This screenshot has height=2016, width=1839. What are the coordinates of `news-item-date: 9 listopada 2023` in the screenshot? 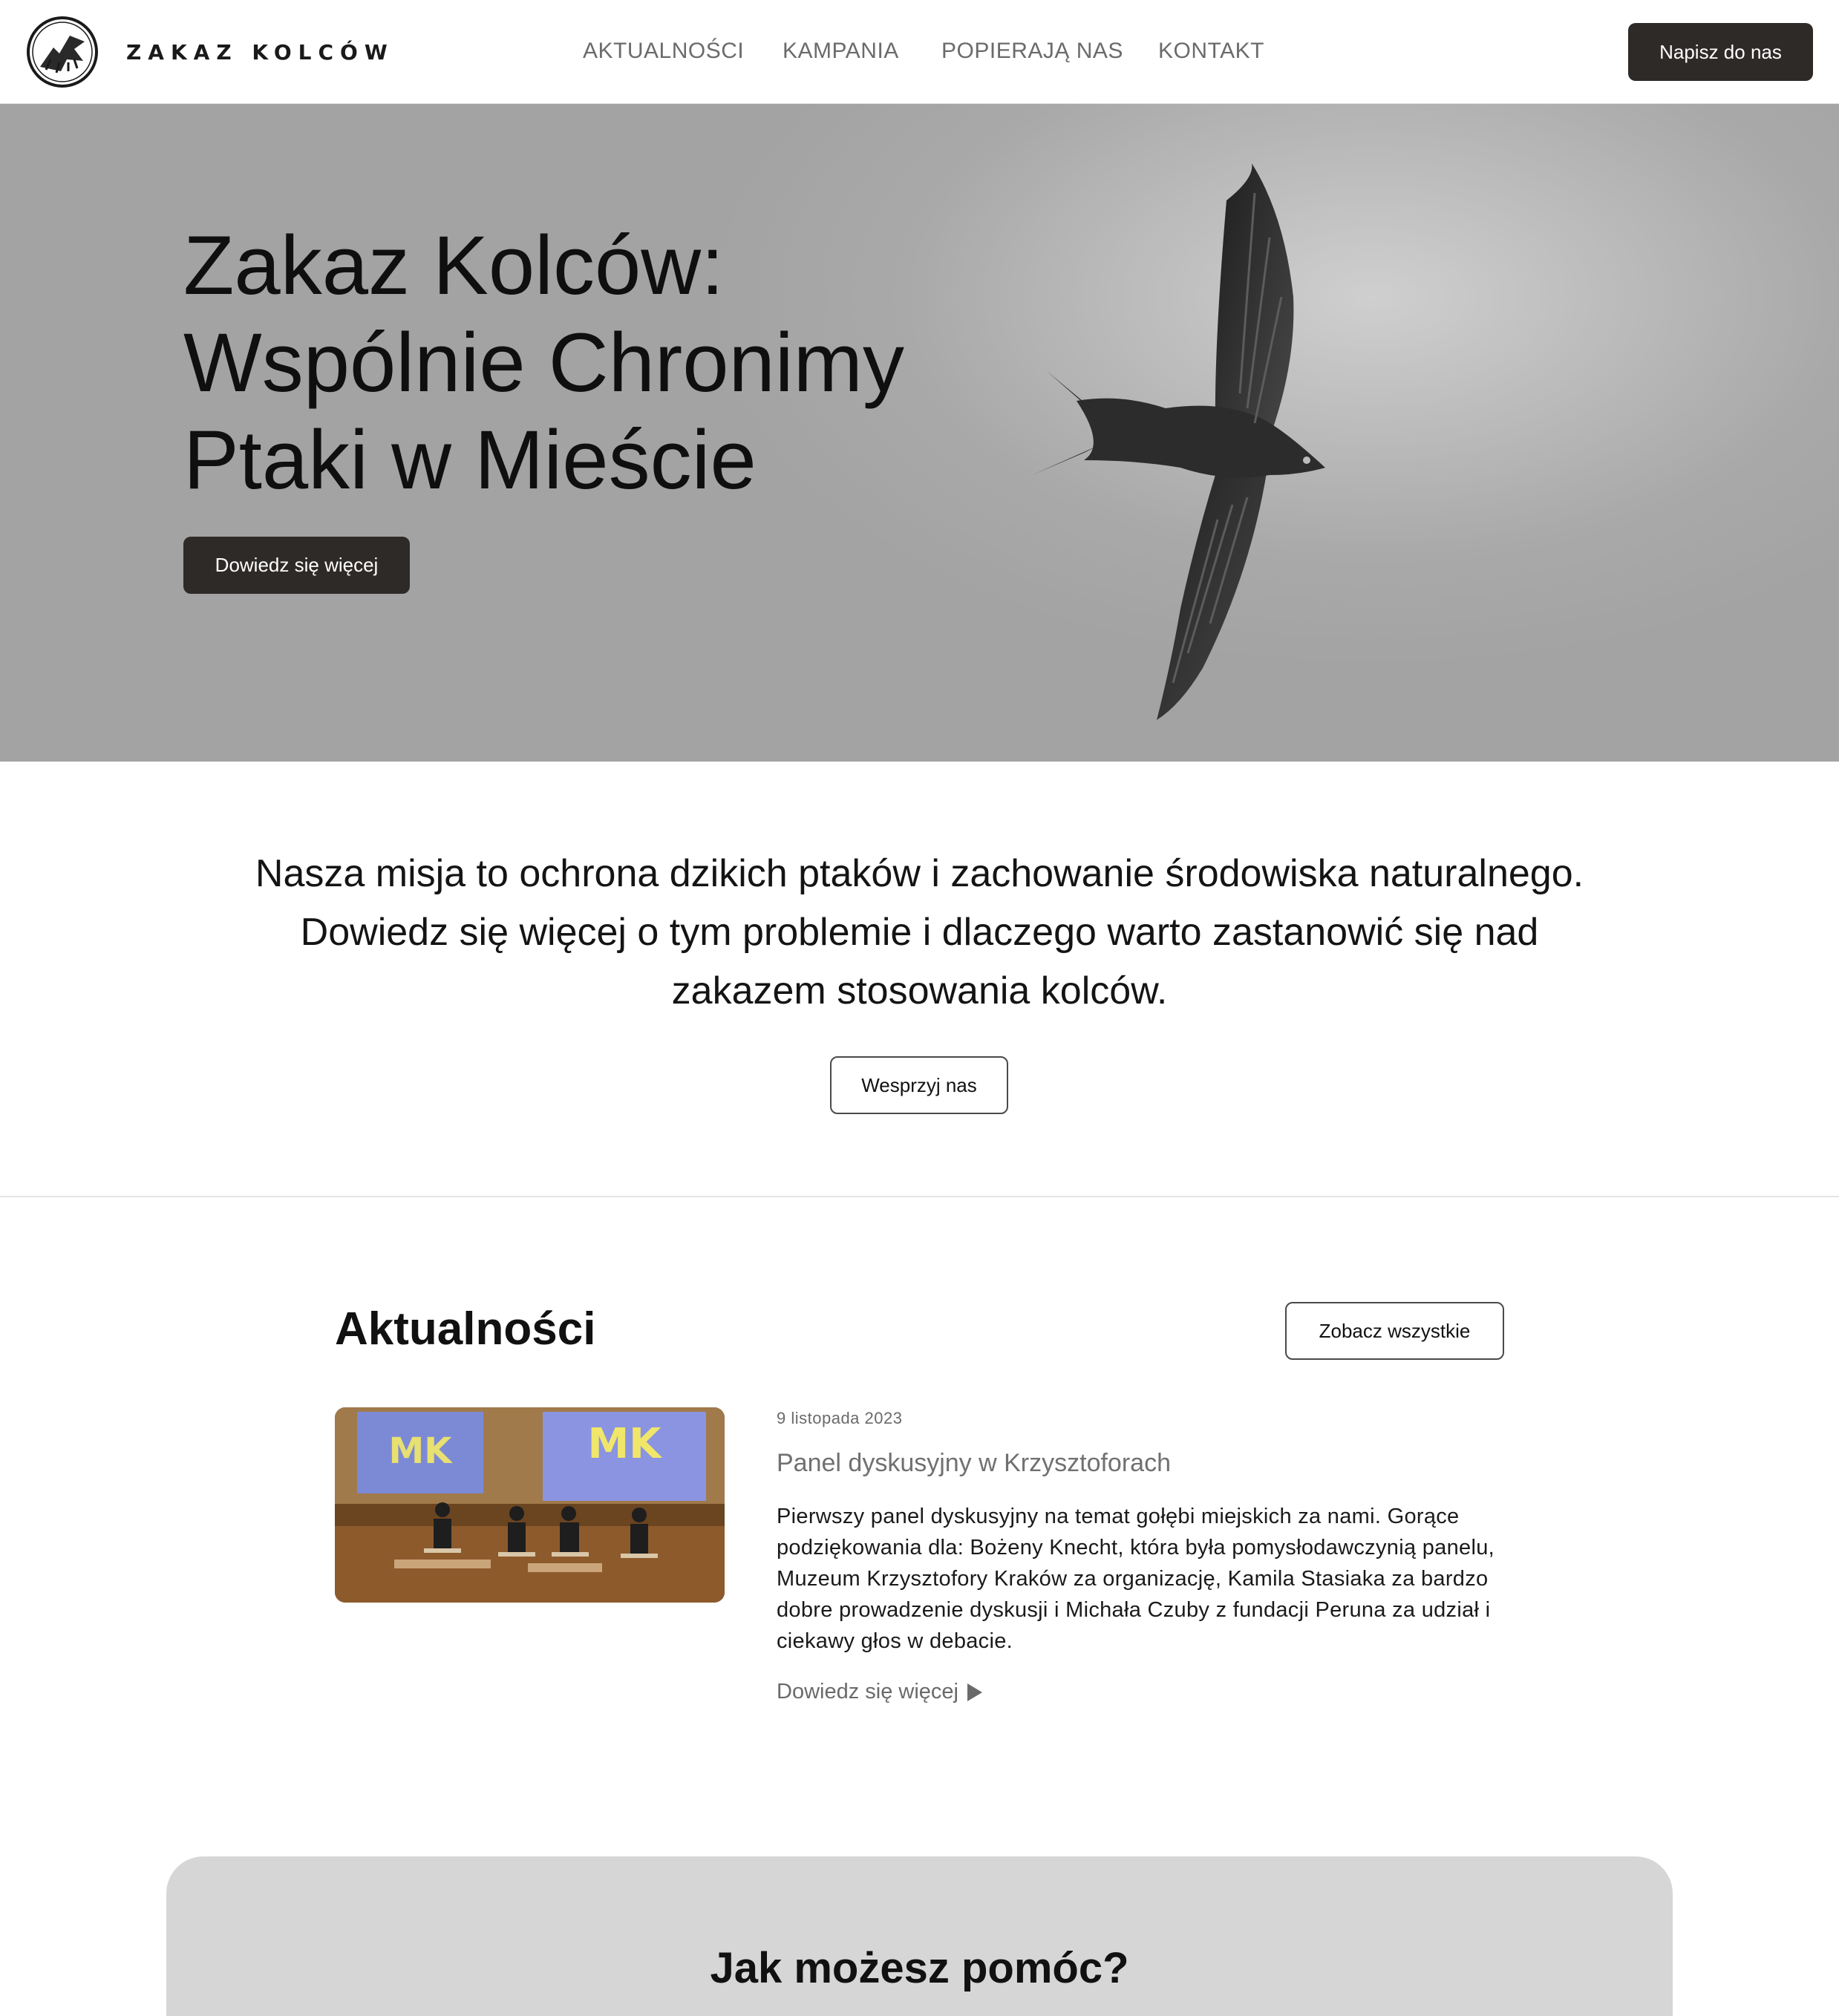 It's located at (840, 1418).